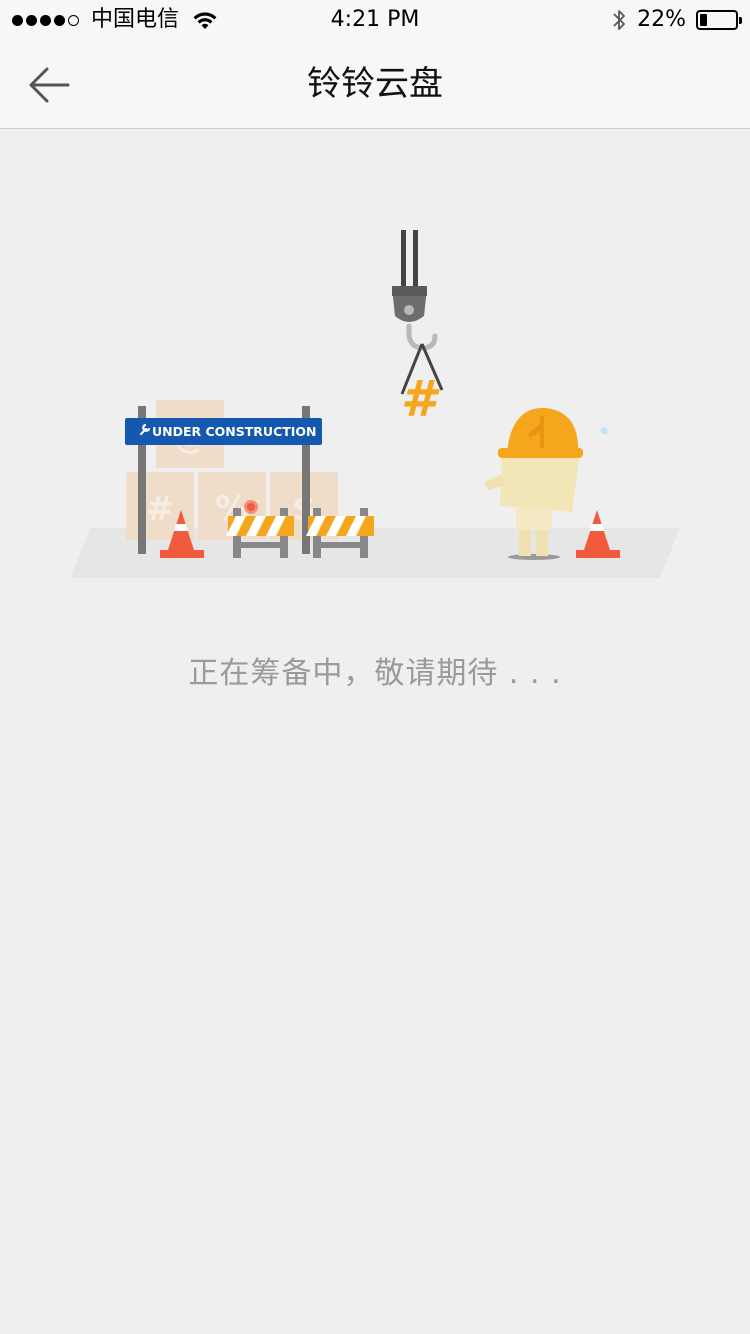 The height and width of the screenshot is (1334, 750). I want to click on navigation-bar: 铃铃云盘, so click(375, 84).